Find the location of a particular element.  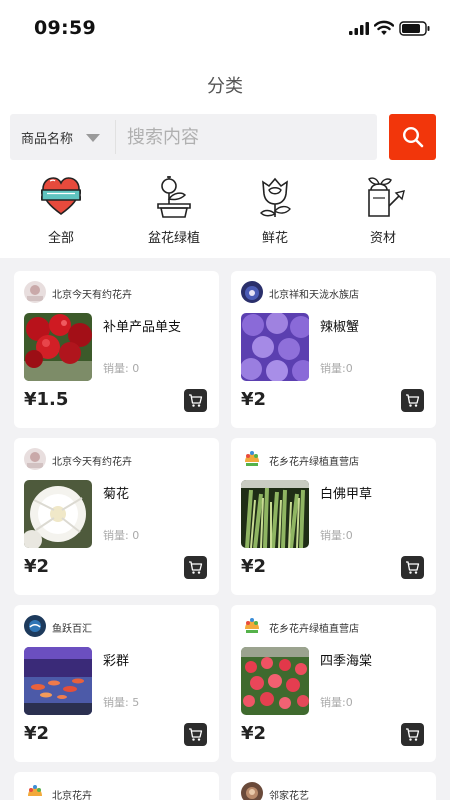

shop-name: 北京花卉 is located at coordinates (72, 795).